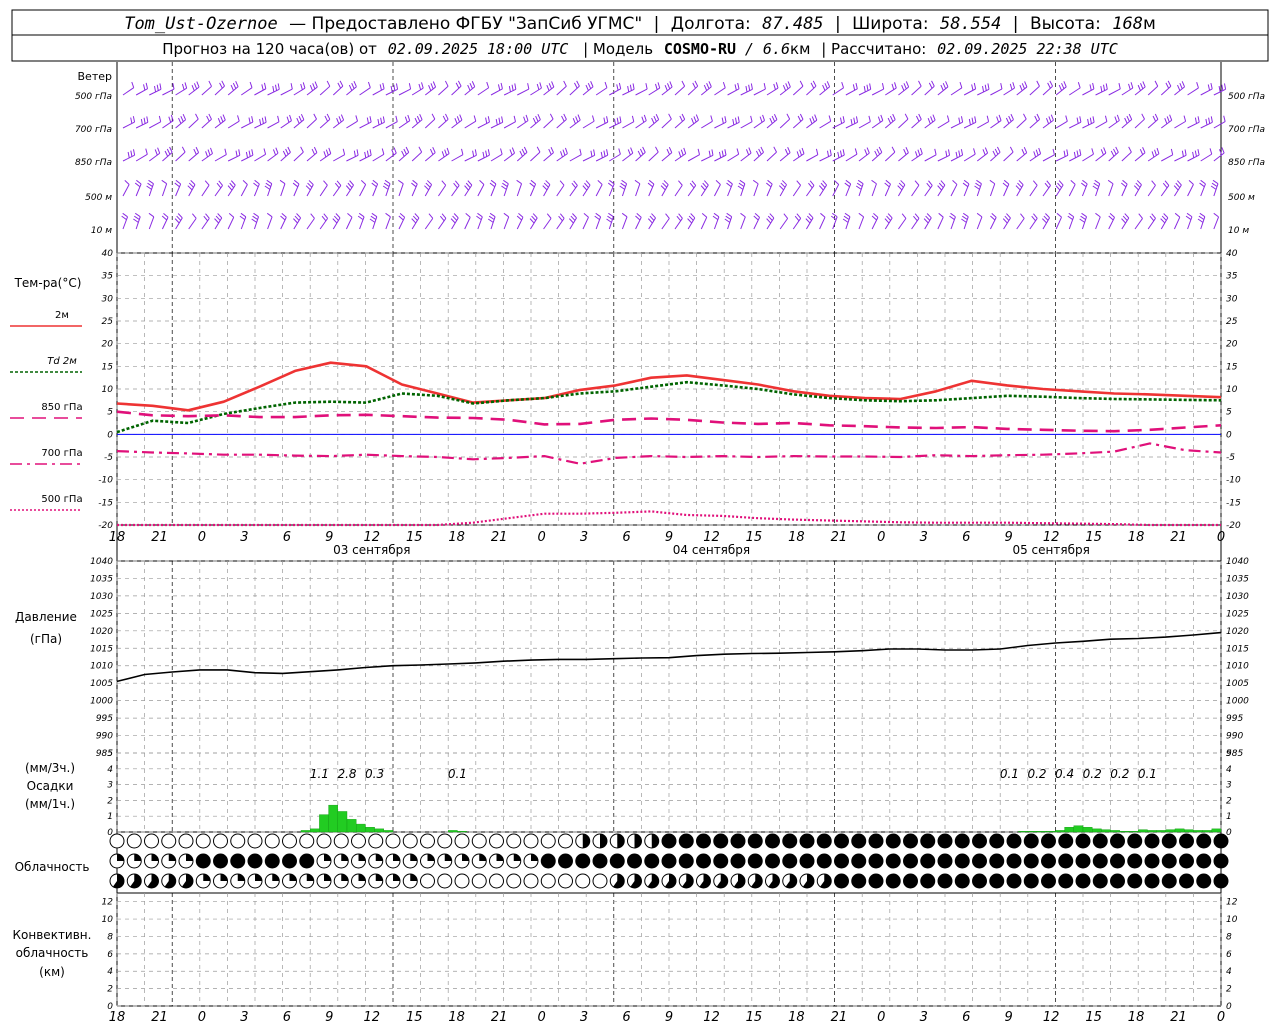 The image size is (1280, 1024). What do you see at coordinates (1237, 614) in the screenshot?
I see `pressure-tick-label: 1025` at bounding box center [1237, 614].